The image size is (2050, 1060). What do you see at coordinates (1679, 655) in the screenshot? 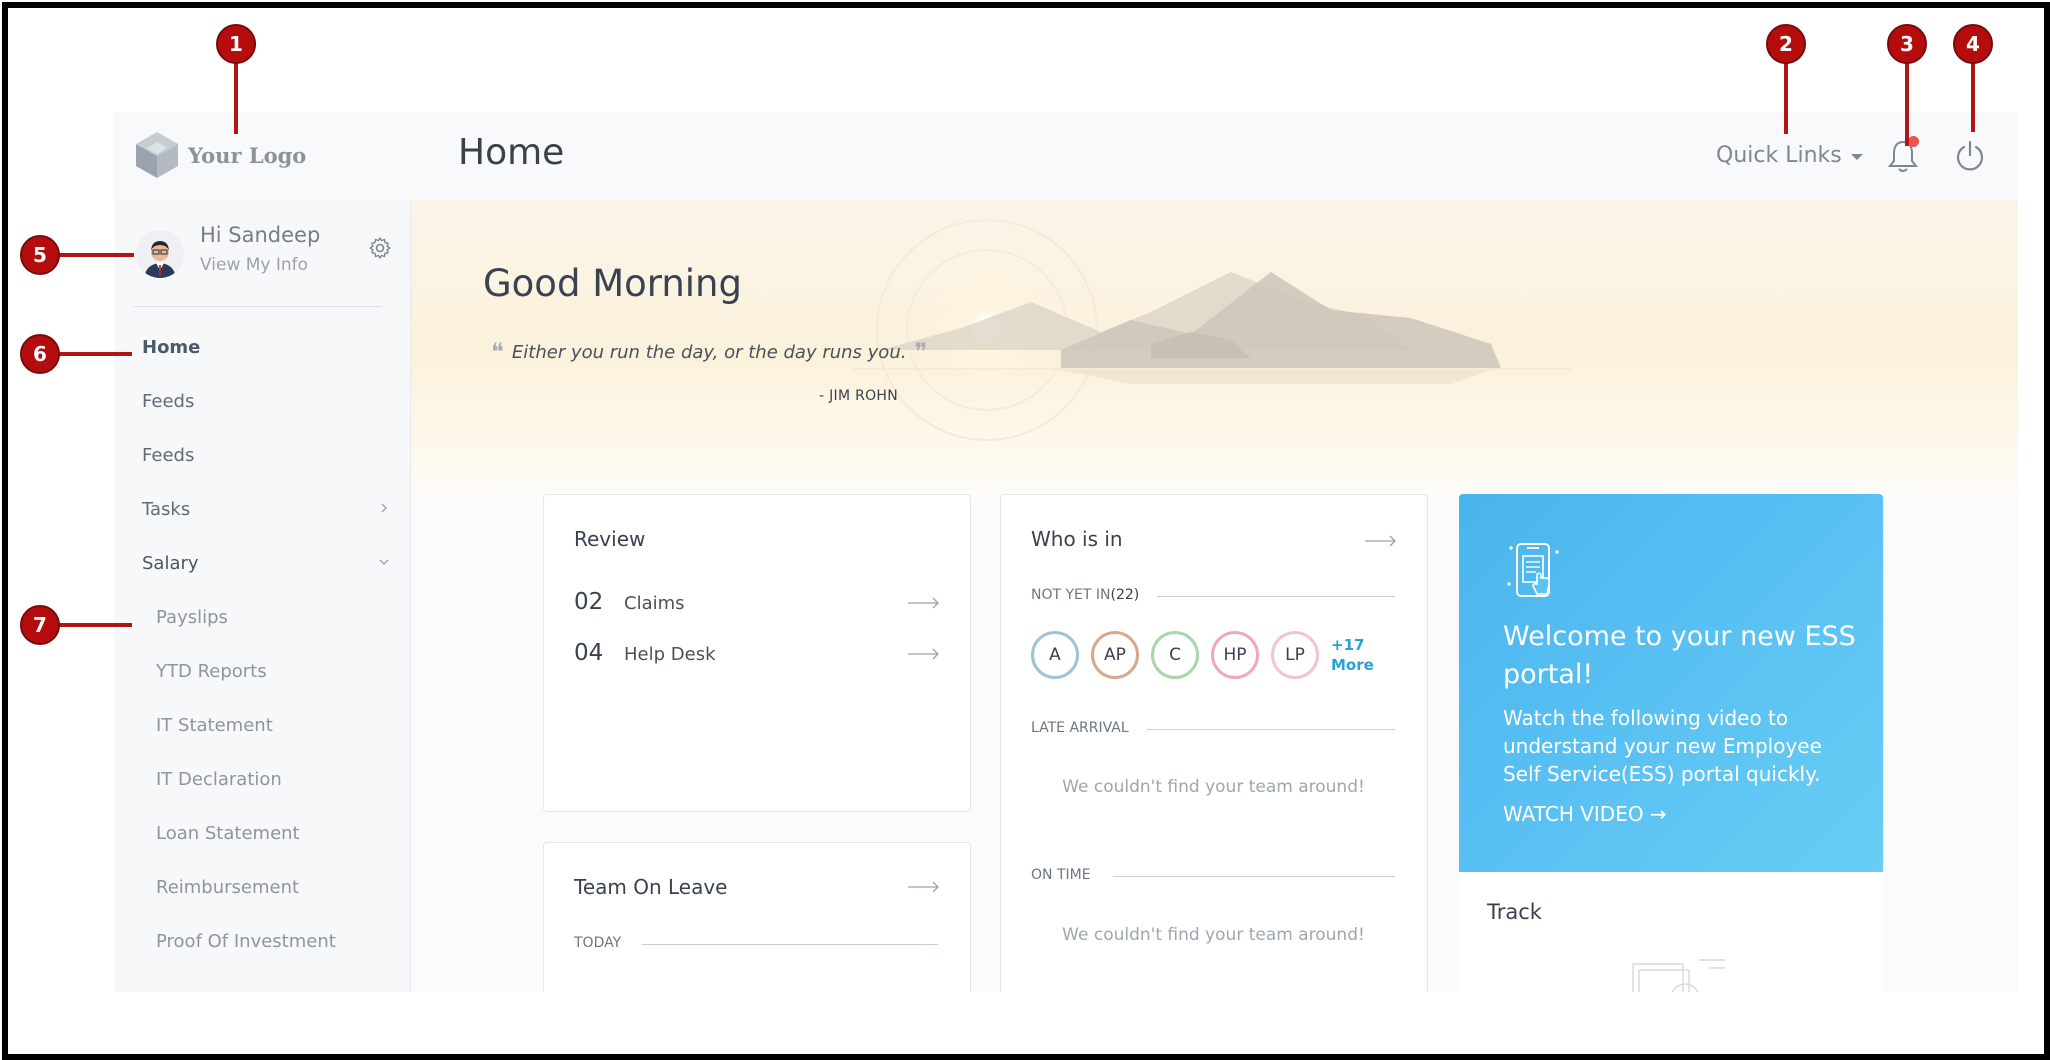
I see `welcome-title: Welcome to your new ESS portal!` at bounding box center [1679, 655].